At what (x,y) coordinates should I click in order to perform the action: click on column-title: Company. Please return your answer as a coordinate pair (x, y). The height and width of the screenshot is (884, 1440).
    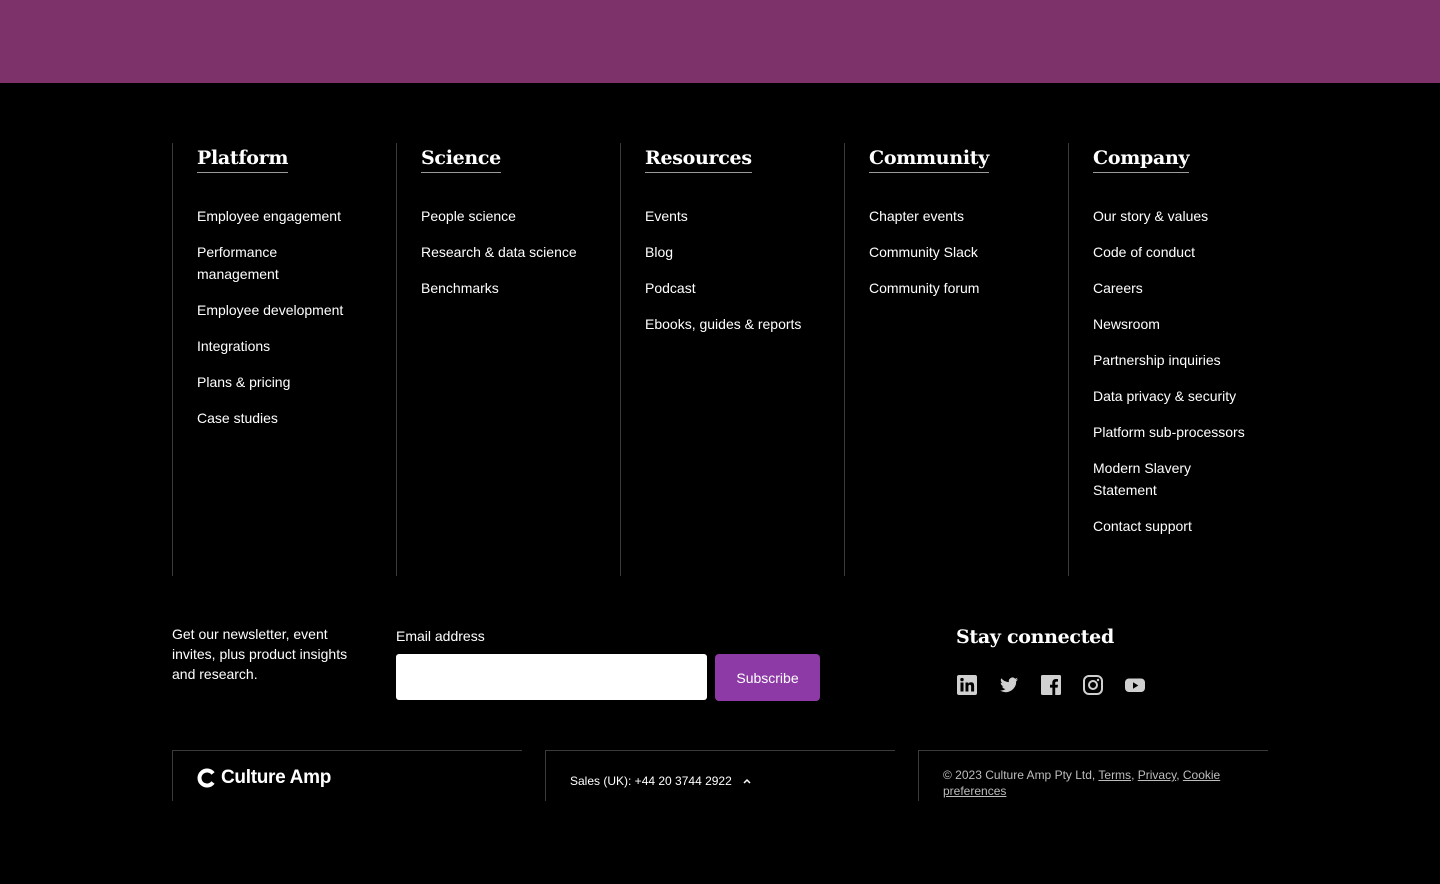
    Looking at the image, I should click on (1141, 160).